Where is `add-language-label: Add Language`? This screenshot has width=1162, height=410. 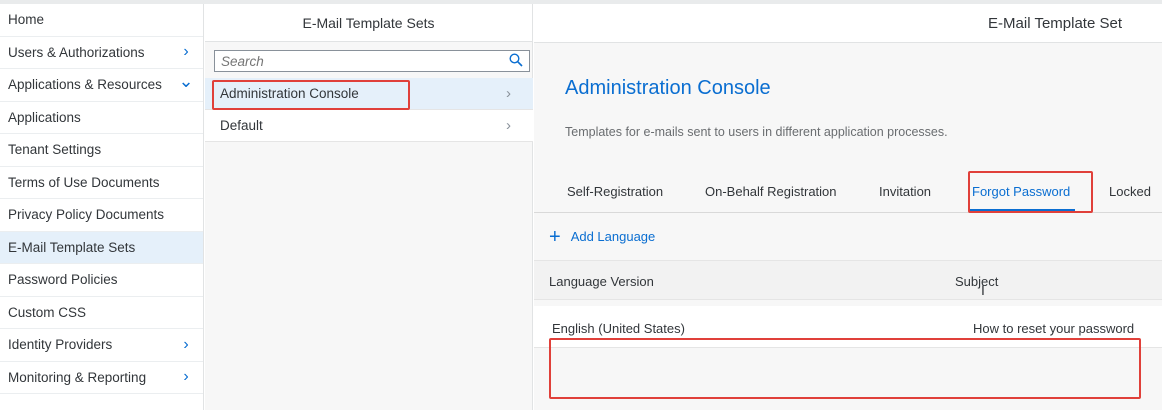 add-language-label: Add Language is located at coordinates (613, 236).